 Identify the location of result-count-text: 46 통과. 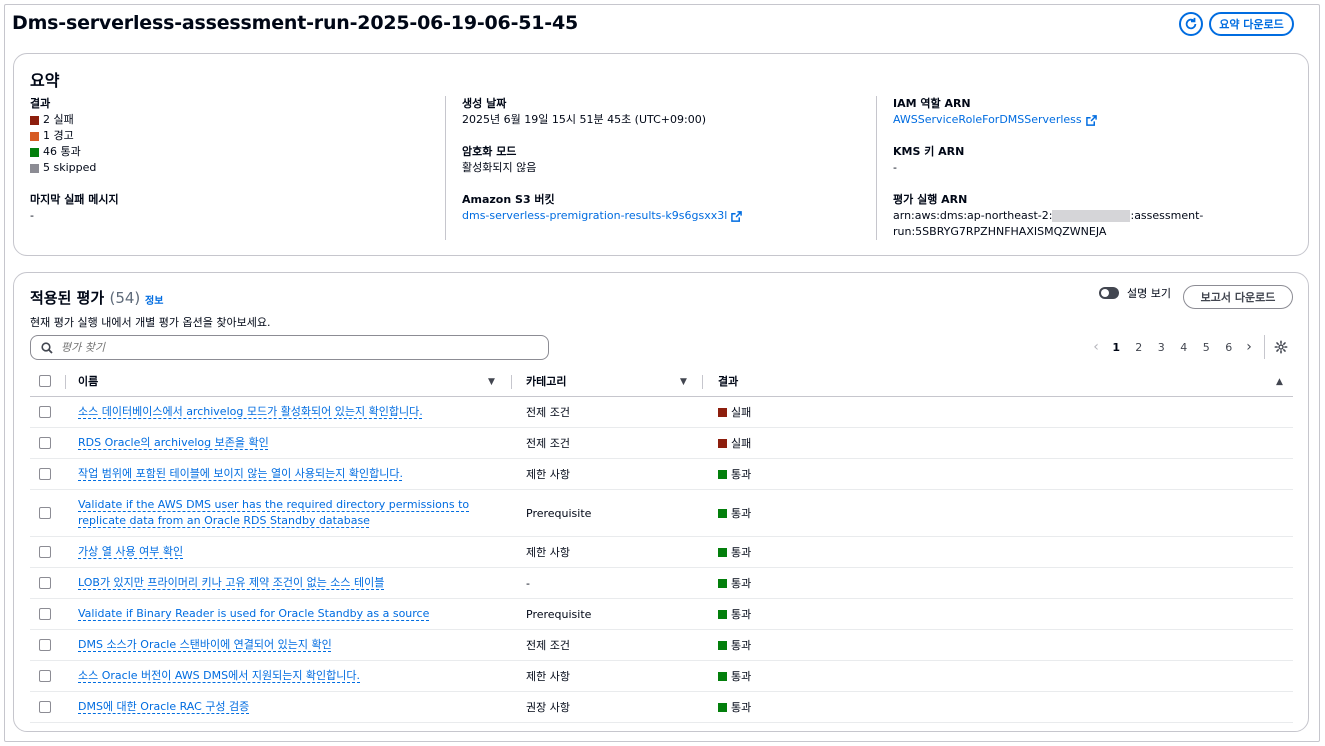
(62, 151).